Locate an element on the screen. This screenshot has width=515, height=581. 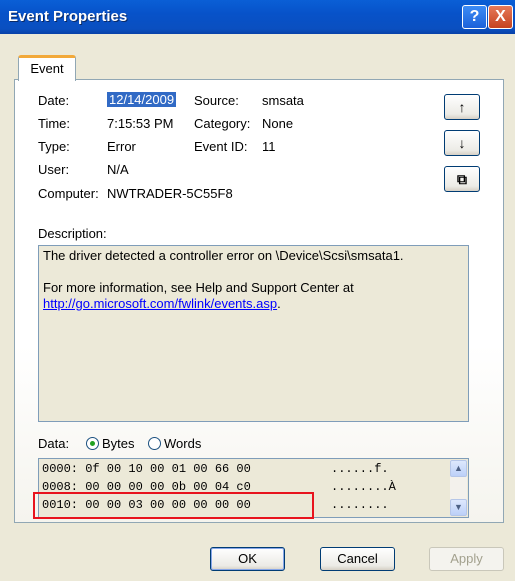
next-event-button: ↓ is located at coordinates (462, 143).